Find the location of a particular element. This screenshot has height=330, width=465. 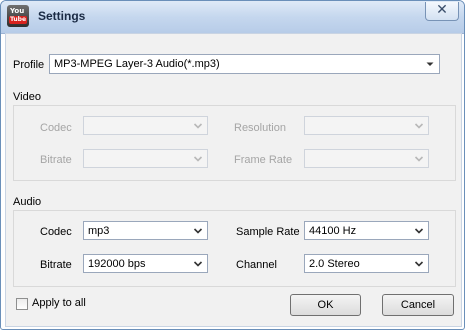

app-icon-text-top: You is located at coordinates (17, 11).